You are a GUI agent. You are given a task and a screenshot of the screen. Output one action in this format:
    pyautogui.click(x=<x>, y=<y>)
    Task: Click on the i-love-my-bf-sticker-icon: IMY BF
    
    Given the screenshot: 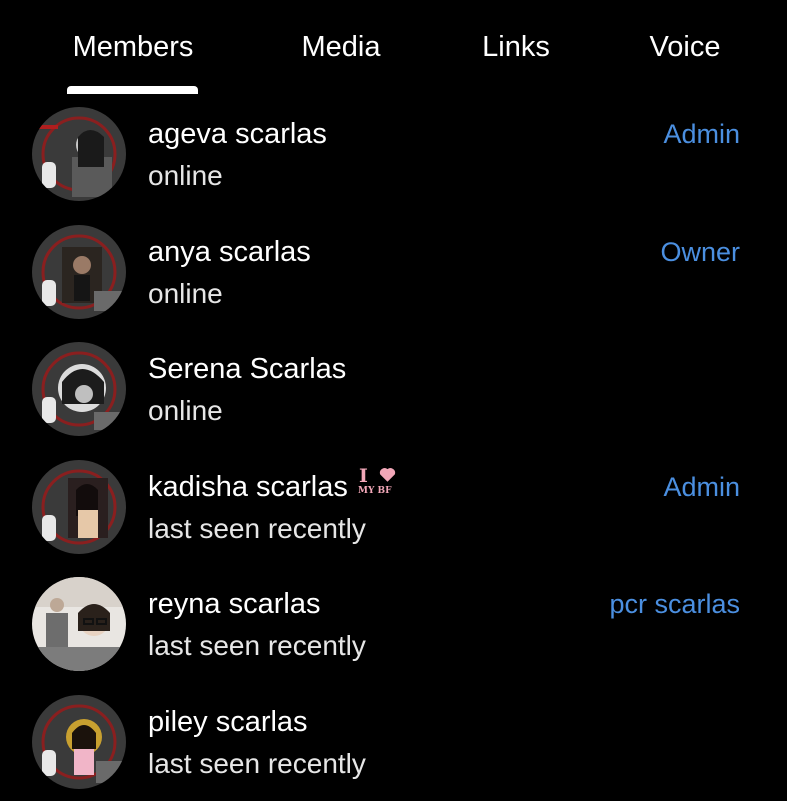 What is the action you would take?
    pyautogui.click(x=380, y=484)
    